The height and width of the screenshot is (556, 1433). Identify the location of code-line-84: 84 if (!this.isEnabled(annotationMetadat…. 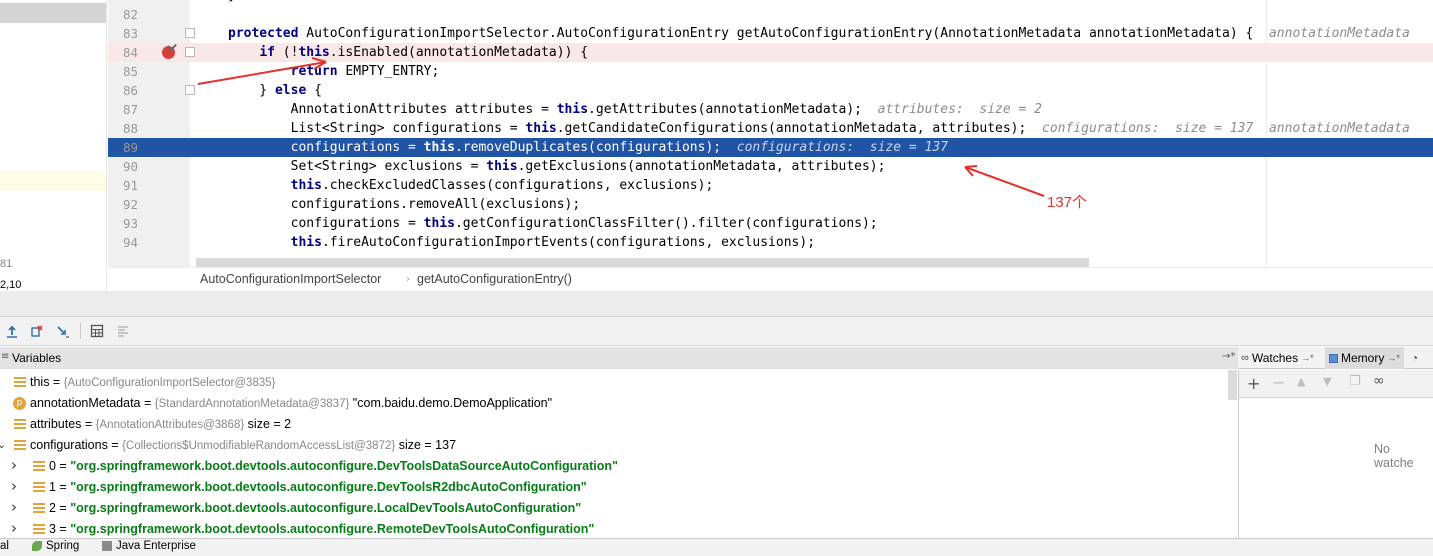
(770, 52).